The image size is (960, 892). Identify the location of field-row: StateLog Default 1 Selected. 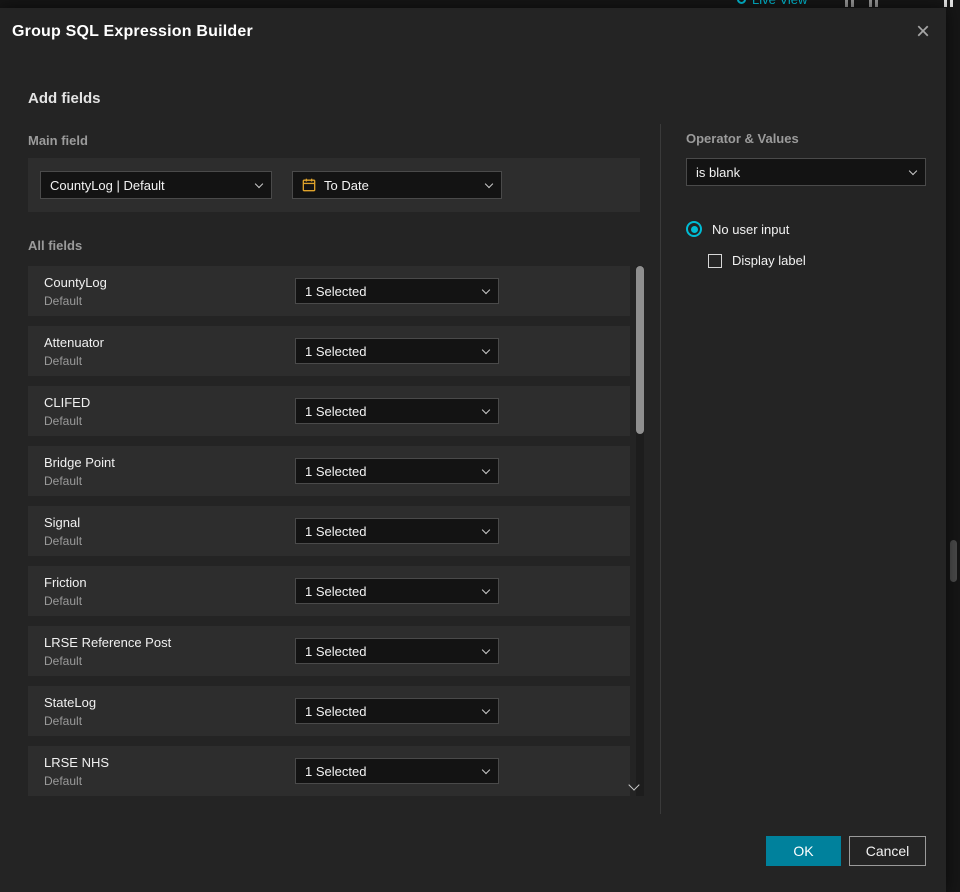
(329, 711).